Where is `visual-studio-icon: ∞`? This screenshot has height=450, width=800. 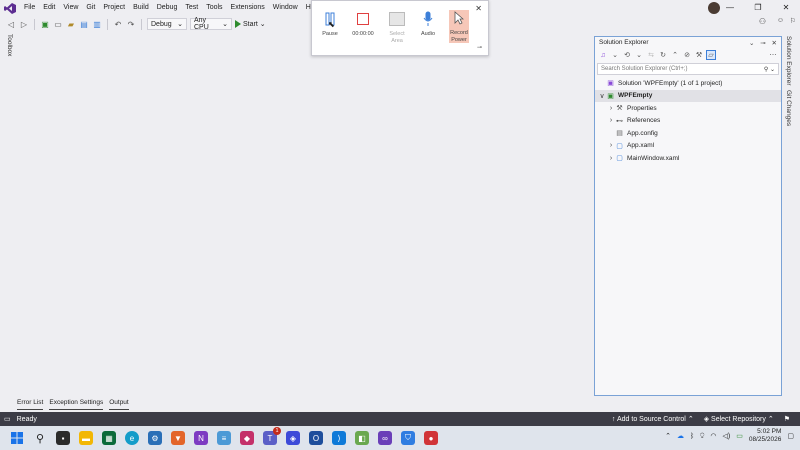
visual-studio-icon: ∞ is located at coordinates (385, 438).